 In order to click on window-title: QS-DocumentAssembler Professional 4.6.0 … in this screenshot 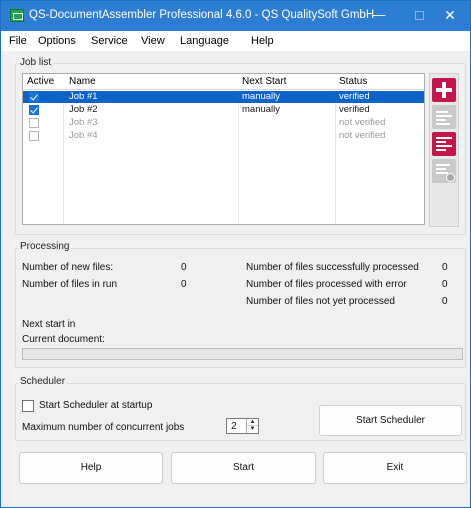, I will do `click(202, 15)`.